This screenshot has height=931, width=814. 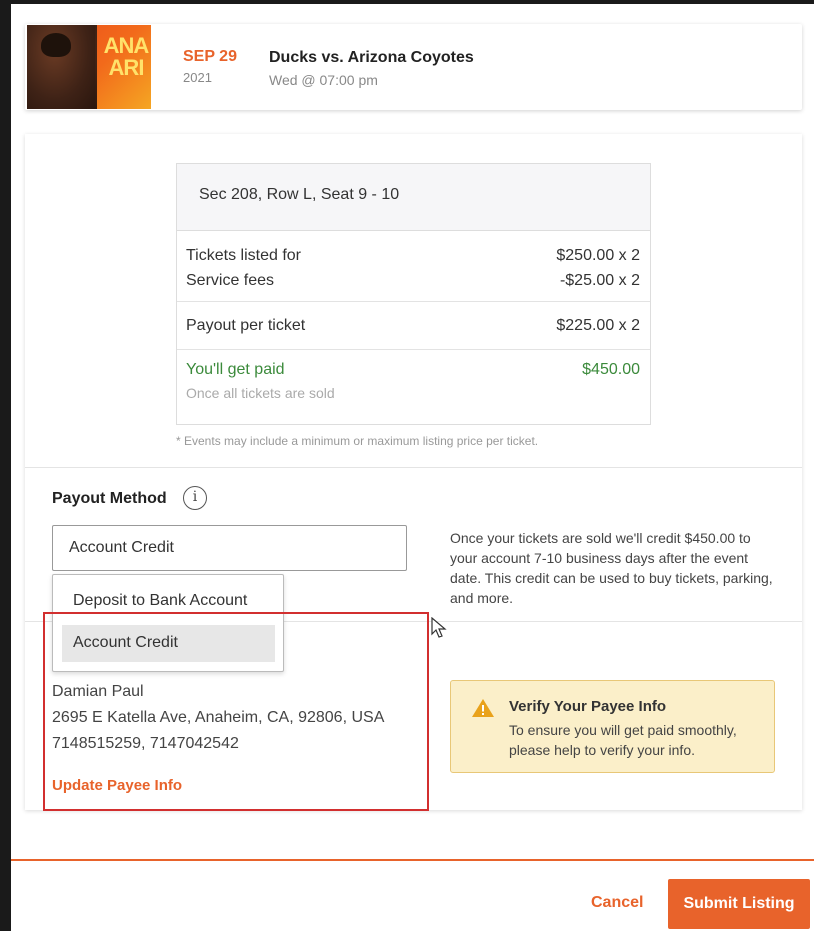 I want to click on seat-info: Sec 208, Row L, Seat 9 - 10, so click(x=413, y=197).